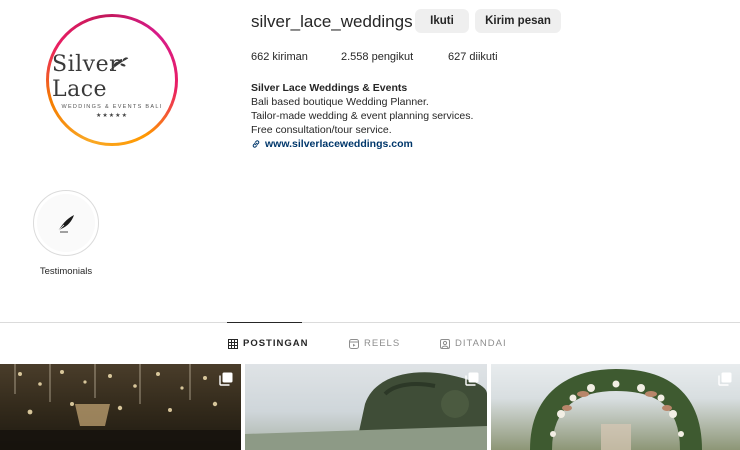 The image size is (740, 450). I want to click on profile-username: silver_lace_weddings, so click(332, 21).